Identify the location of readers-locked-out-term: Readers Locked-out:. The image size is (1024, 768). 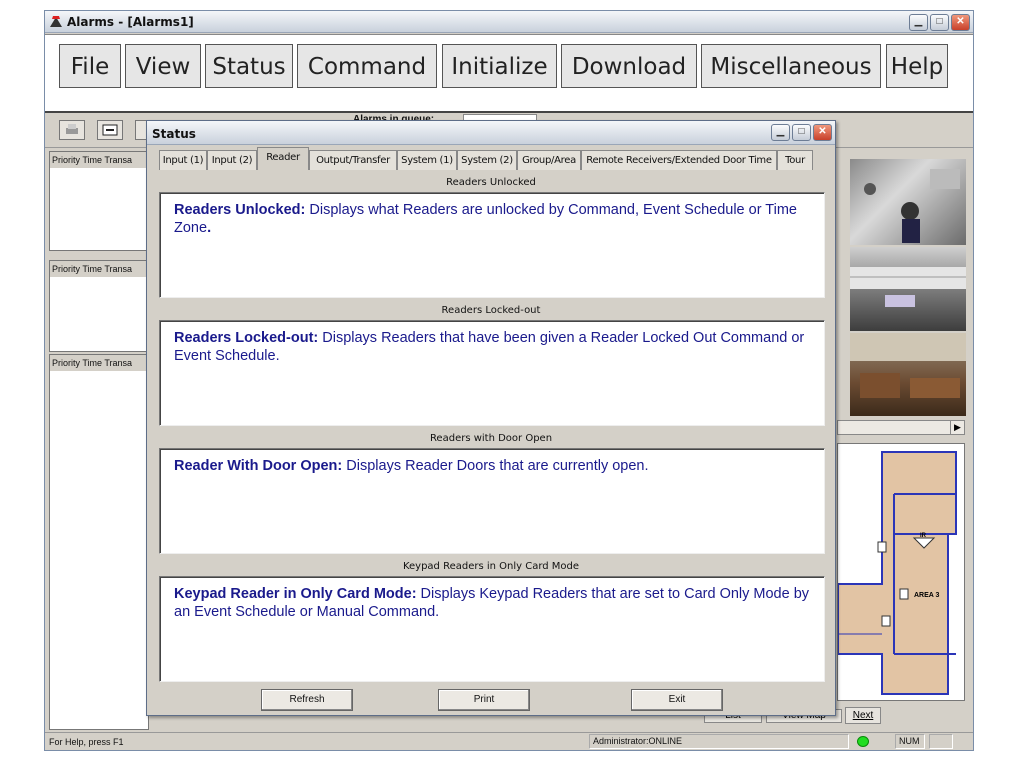
(246, 338).